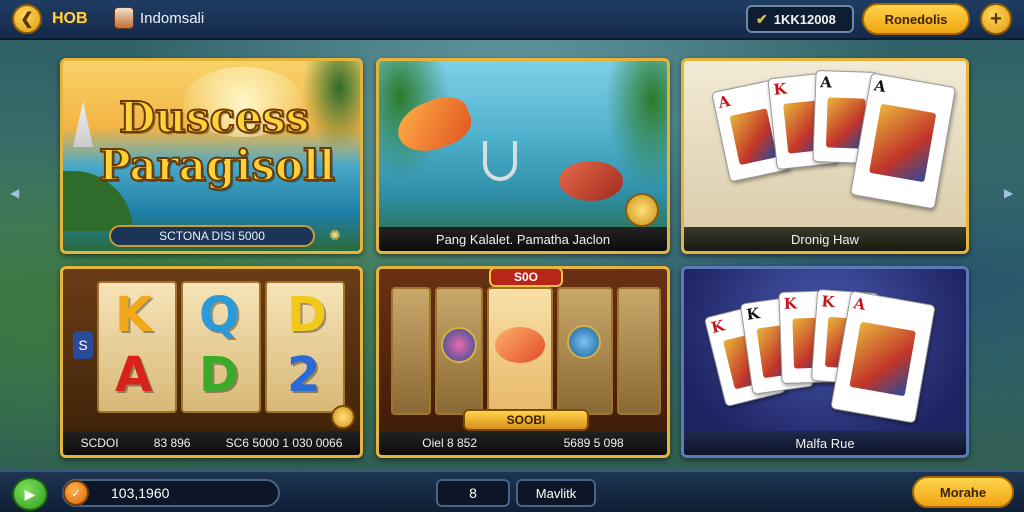 The image size is (1024, 512). I want to click on play-icon: ▶, so click(30, 493).